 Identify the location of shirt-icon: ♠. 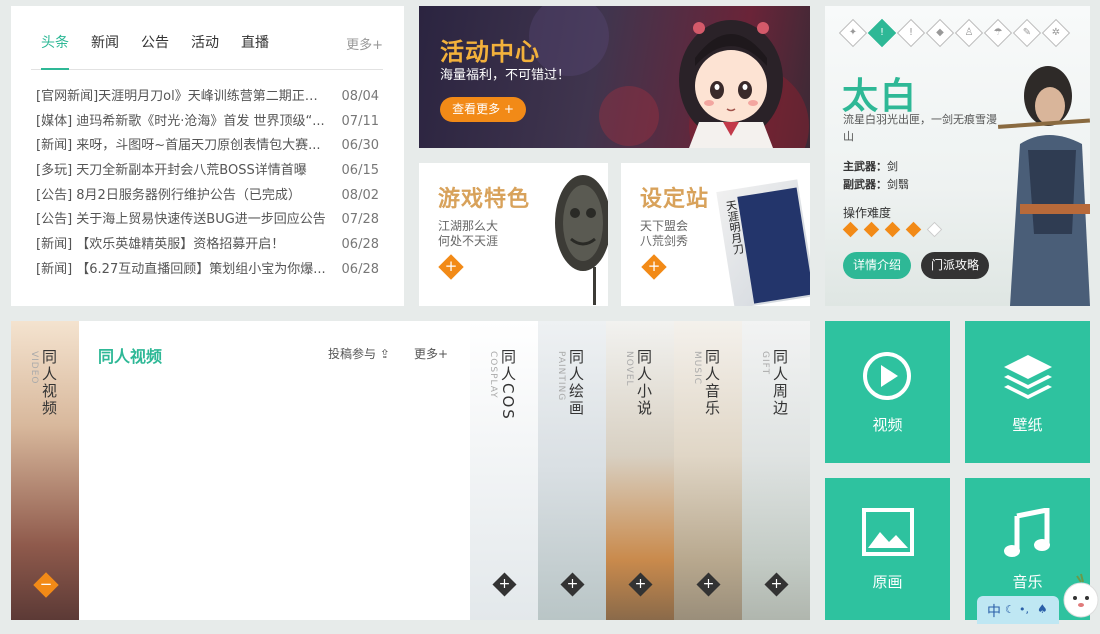
(1042, 609).